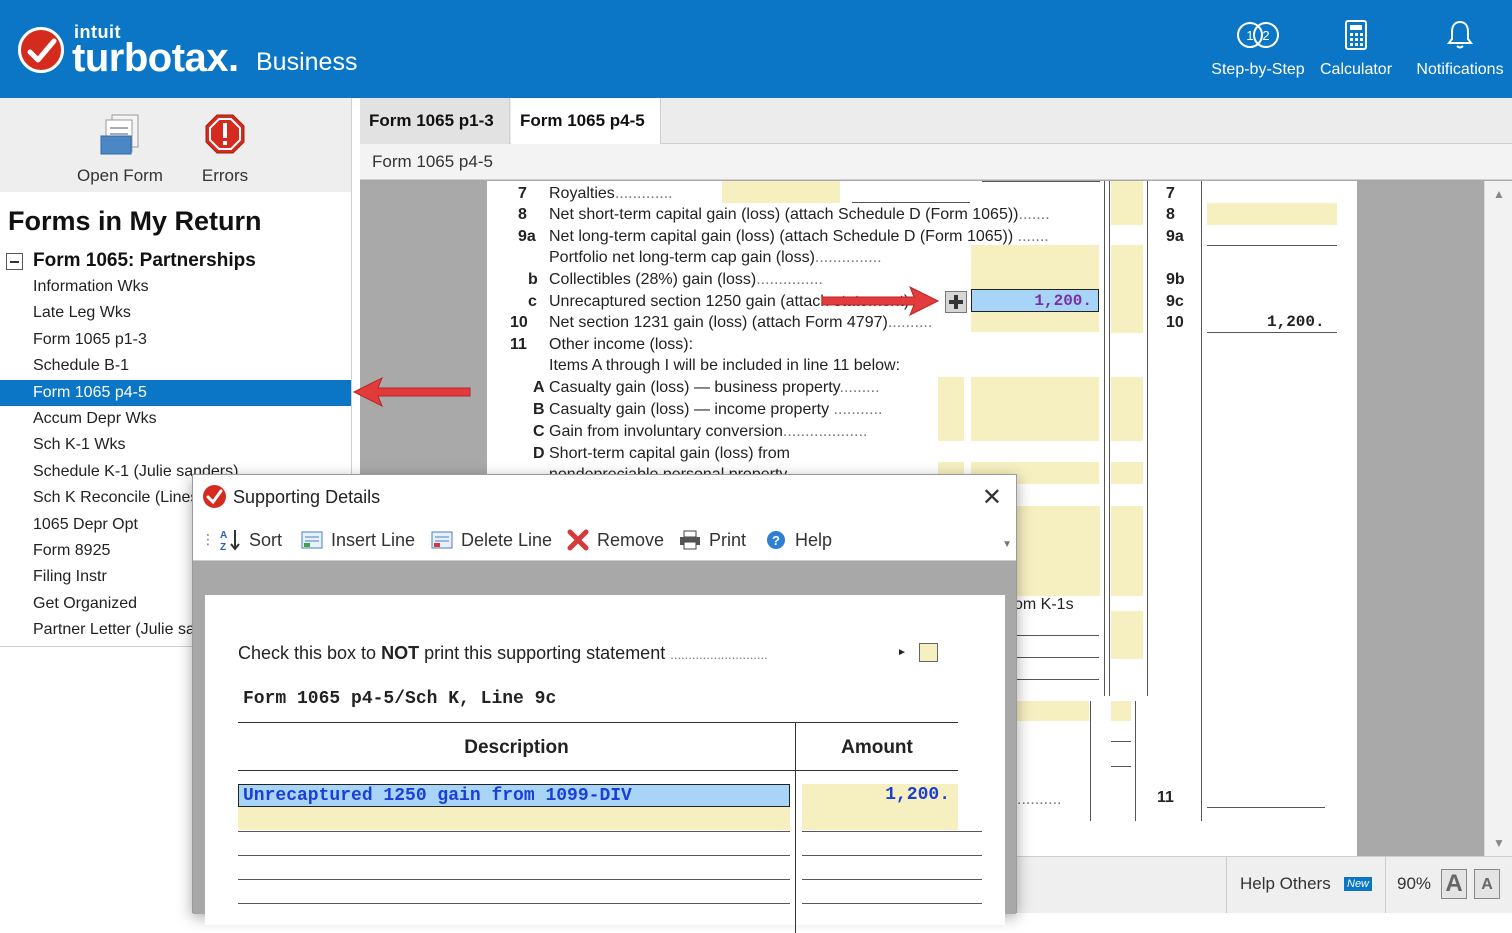 This screenshot has width=1512, height=933. I want to click on casualty-b-small-field, so click(951, 410).